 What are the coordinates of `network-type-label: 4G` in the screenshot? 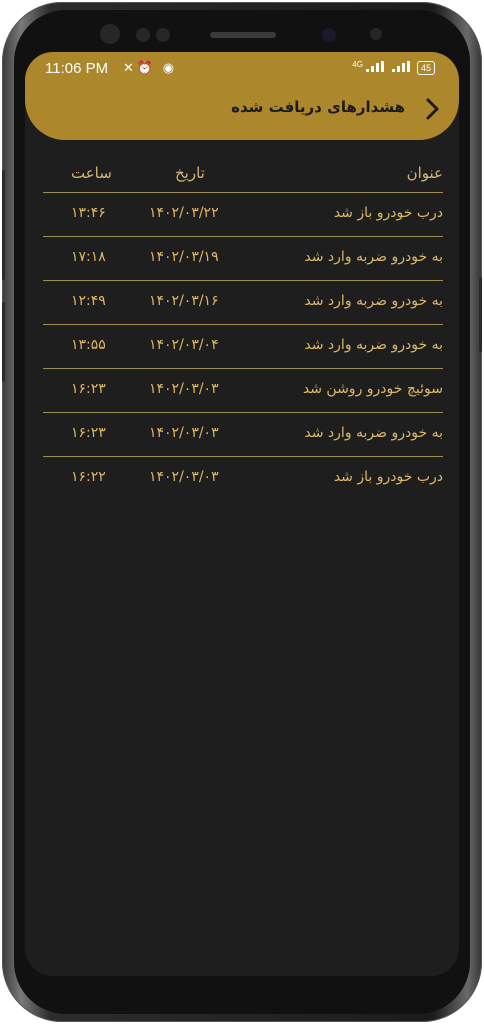 It's located at (357, 64).